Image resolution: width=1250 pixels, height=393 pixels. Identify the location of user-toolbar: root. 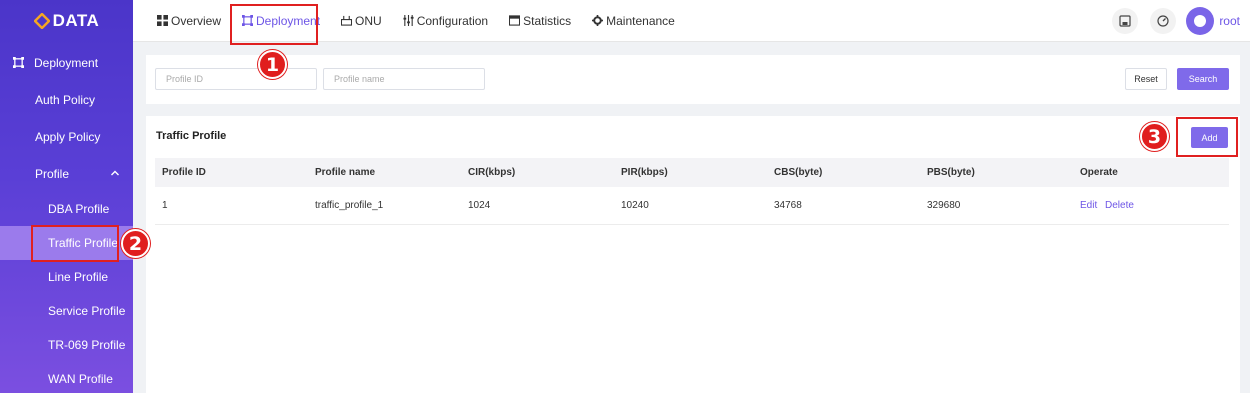
(1170, 21).